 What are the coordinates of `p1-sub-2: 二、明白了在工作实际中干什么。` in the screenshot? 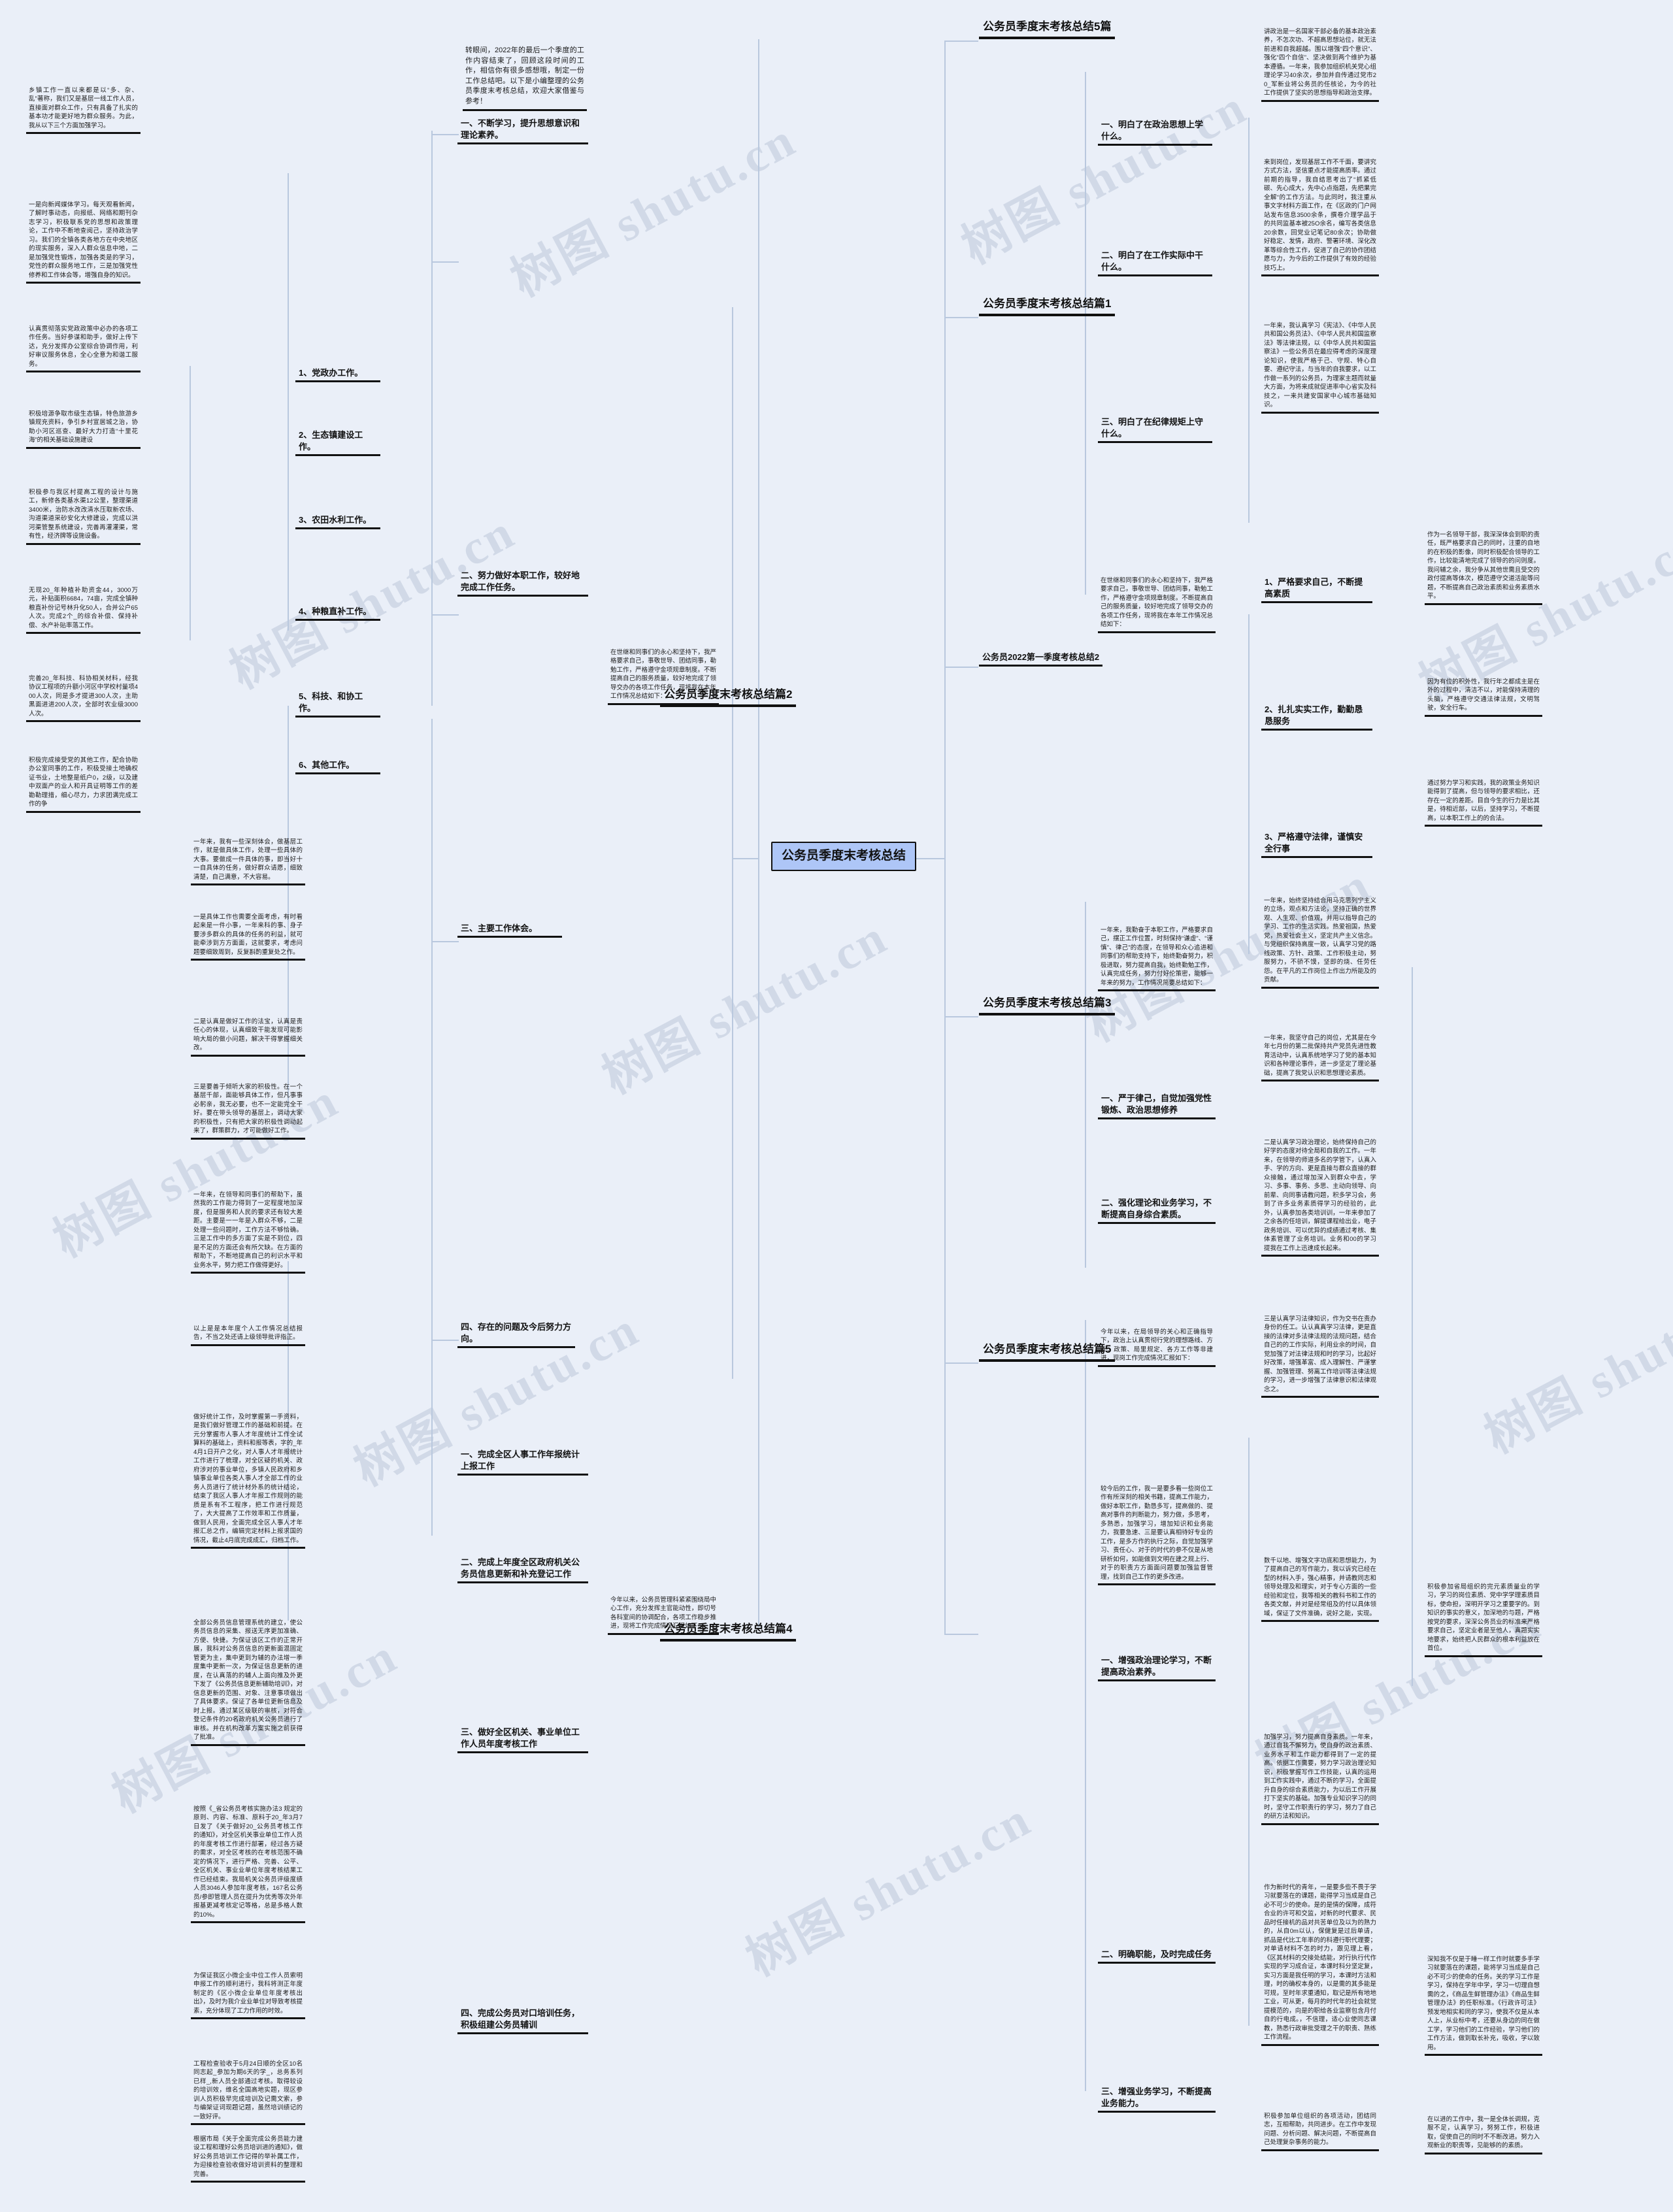 It's located at (1155, 262).